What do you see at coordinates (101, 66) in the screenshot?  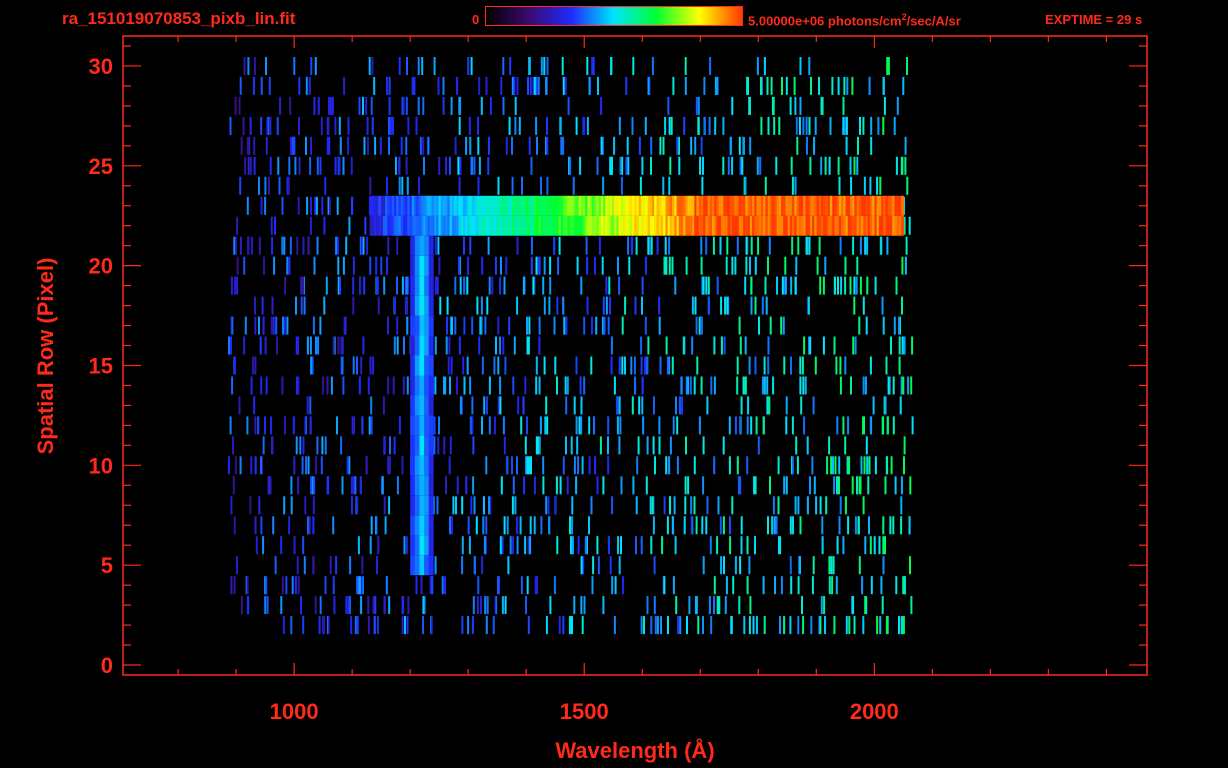 I see `y-tick-label: 30` at bounding box center [101, 66].